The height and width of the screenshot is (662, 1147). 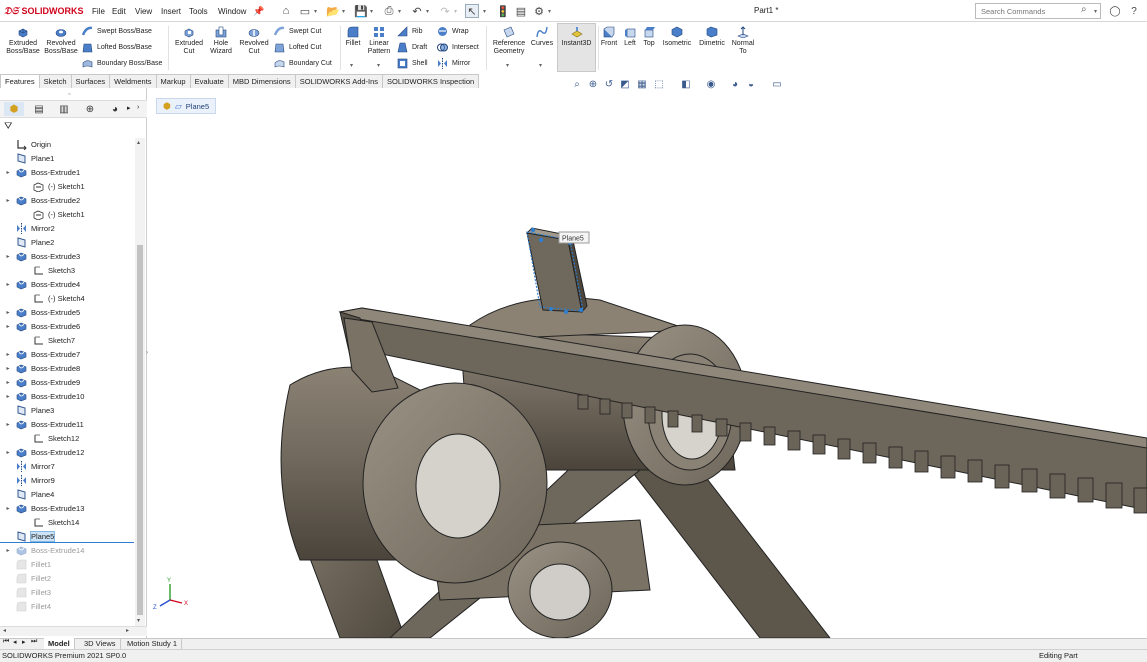 I want to click on tree-item-boss-extrude14: ▸ Boss-Extrude14, so click(x=68, y=550).